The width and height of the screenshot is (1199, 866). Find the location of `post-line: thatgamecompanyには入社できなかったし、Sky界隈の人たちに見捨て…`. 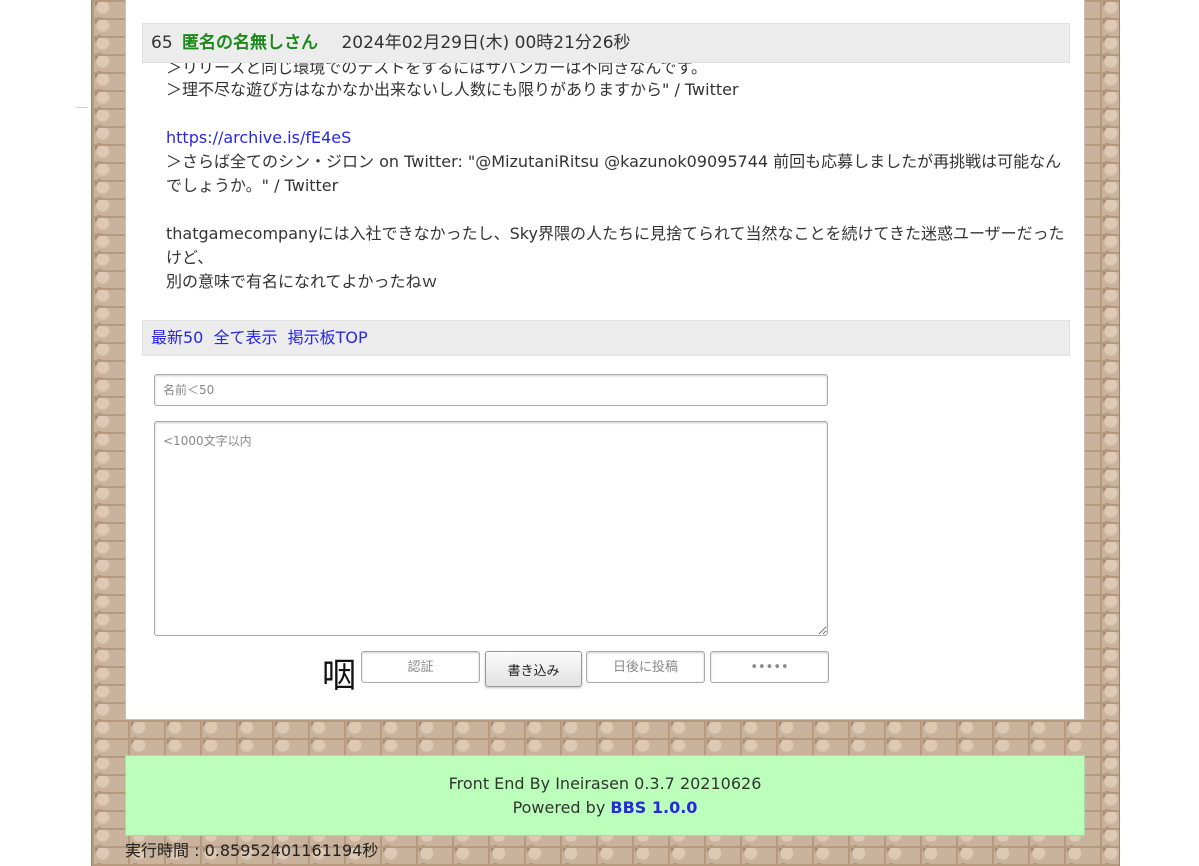

post-line: thatgamecompanyには入社できなかったし、Sky界隈の人たちに見捨て… is located at coordinates (615, 245).